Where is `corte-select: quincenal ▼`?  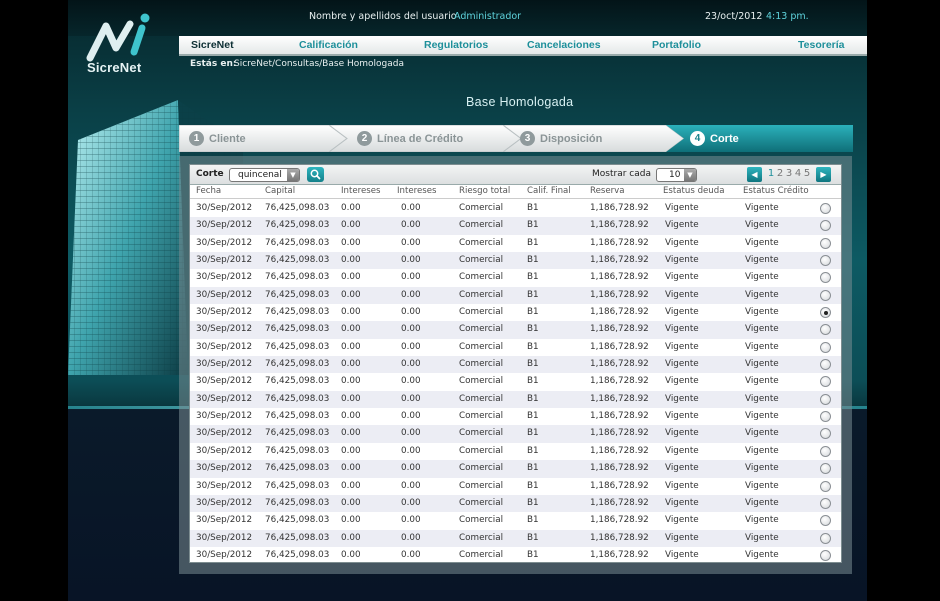
corte-select: quincenal ▼ is located at coordinates (264, 175).